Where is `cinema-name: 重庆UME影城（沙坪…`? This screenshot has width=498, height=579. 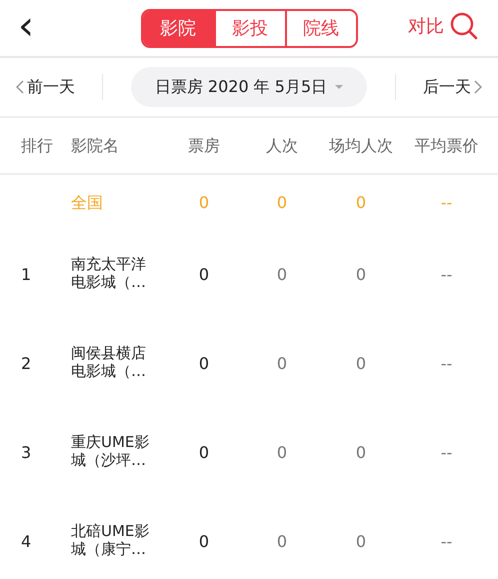
cinema-name: 重庆UME影城（沙坪… is located at coordinates (110, 451).